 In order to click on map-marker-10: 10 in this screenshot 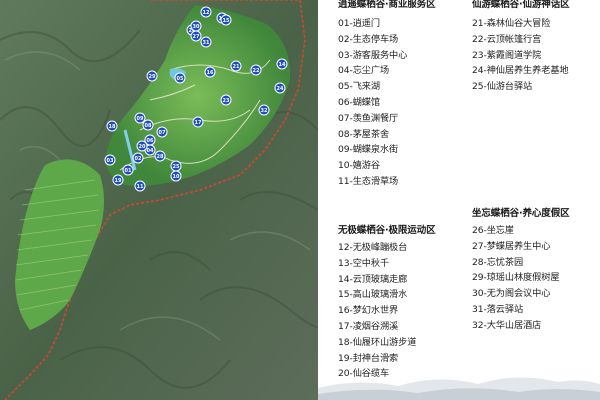, I will do `click(176, 176)`.